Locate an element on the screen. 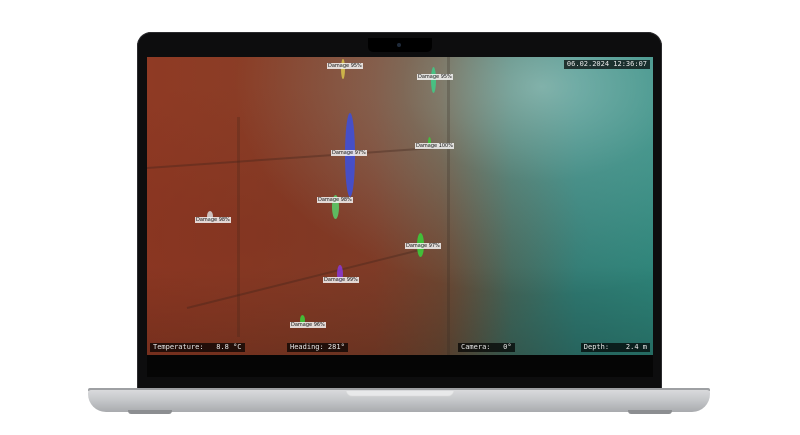  timestamp-readout: 06.02.2024 12:36:07 is located at coordinates (606, 64).